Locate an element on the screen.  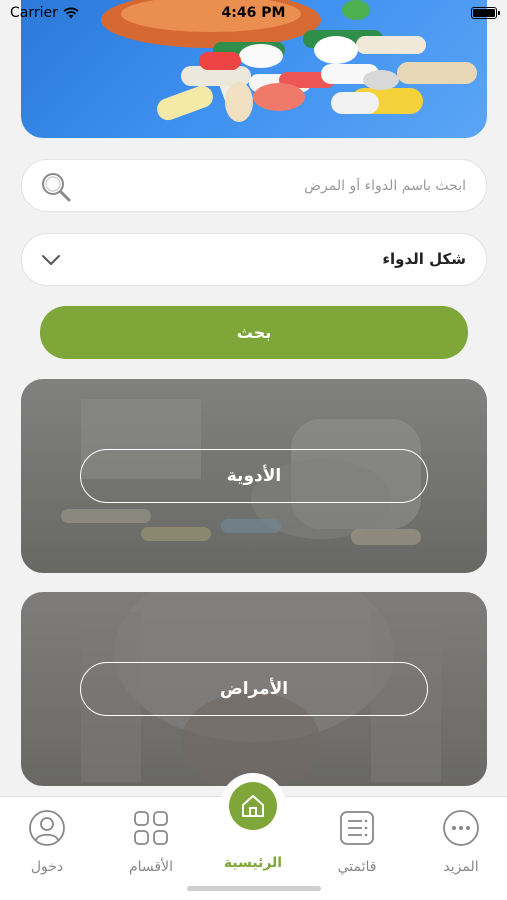
medicines-button: الأدوية is located at coordinates (254, 476).